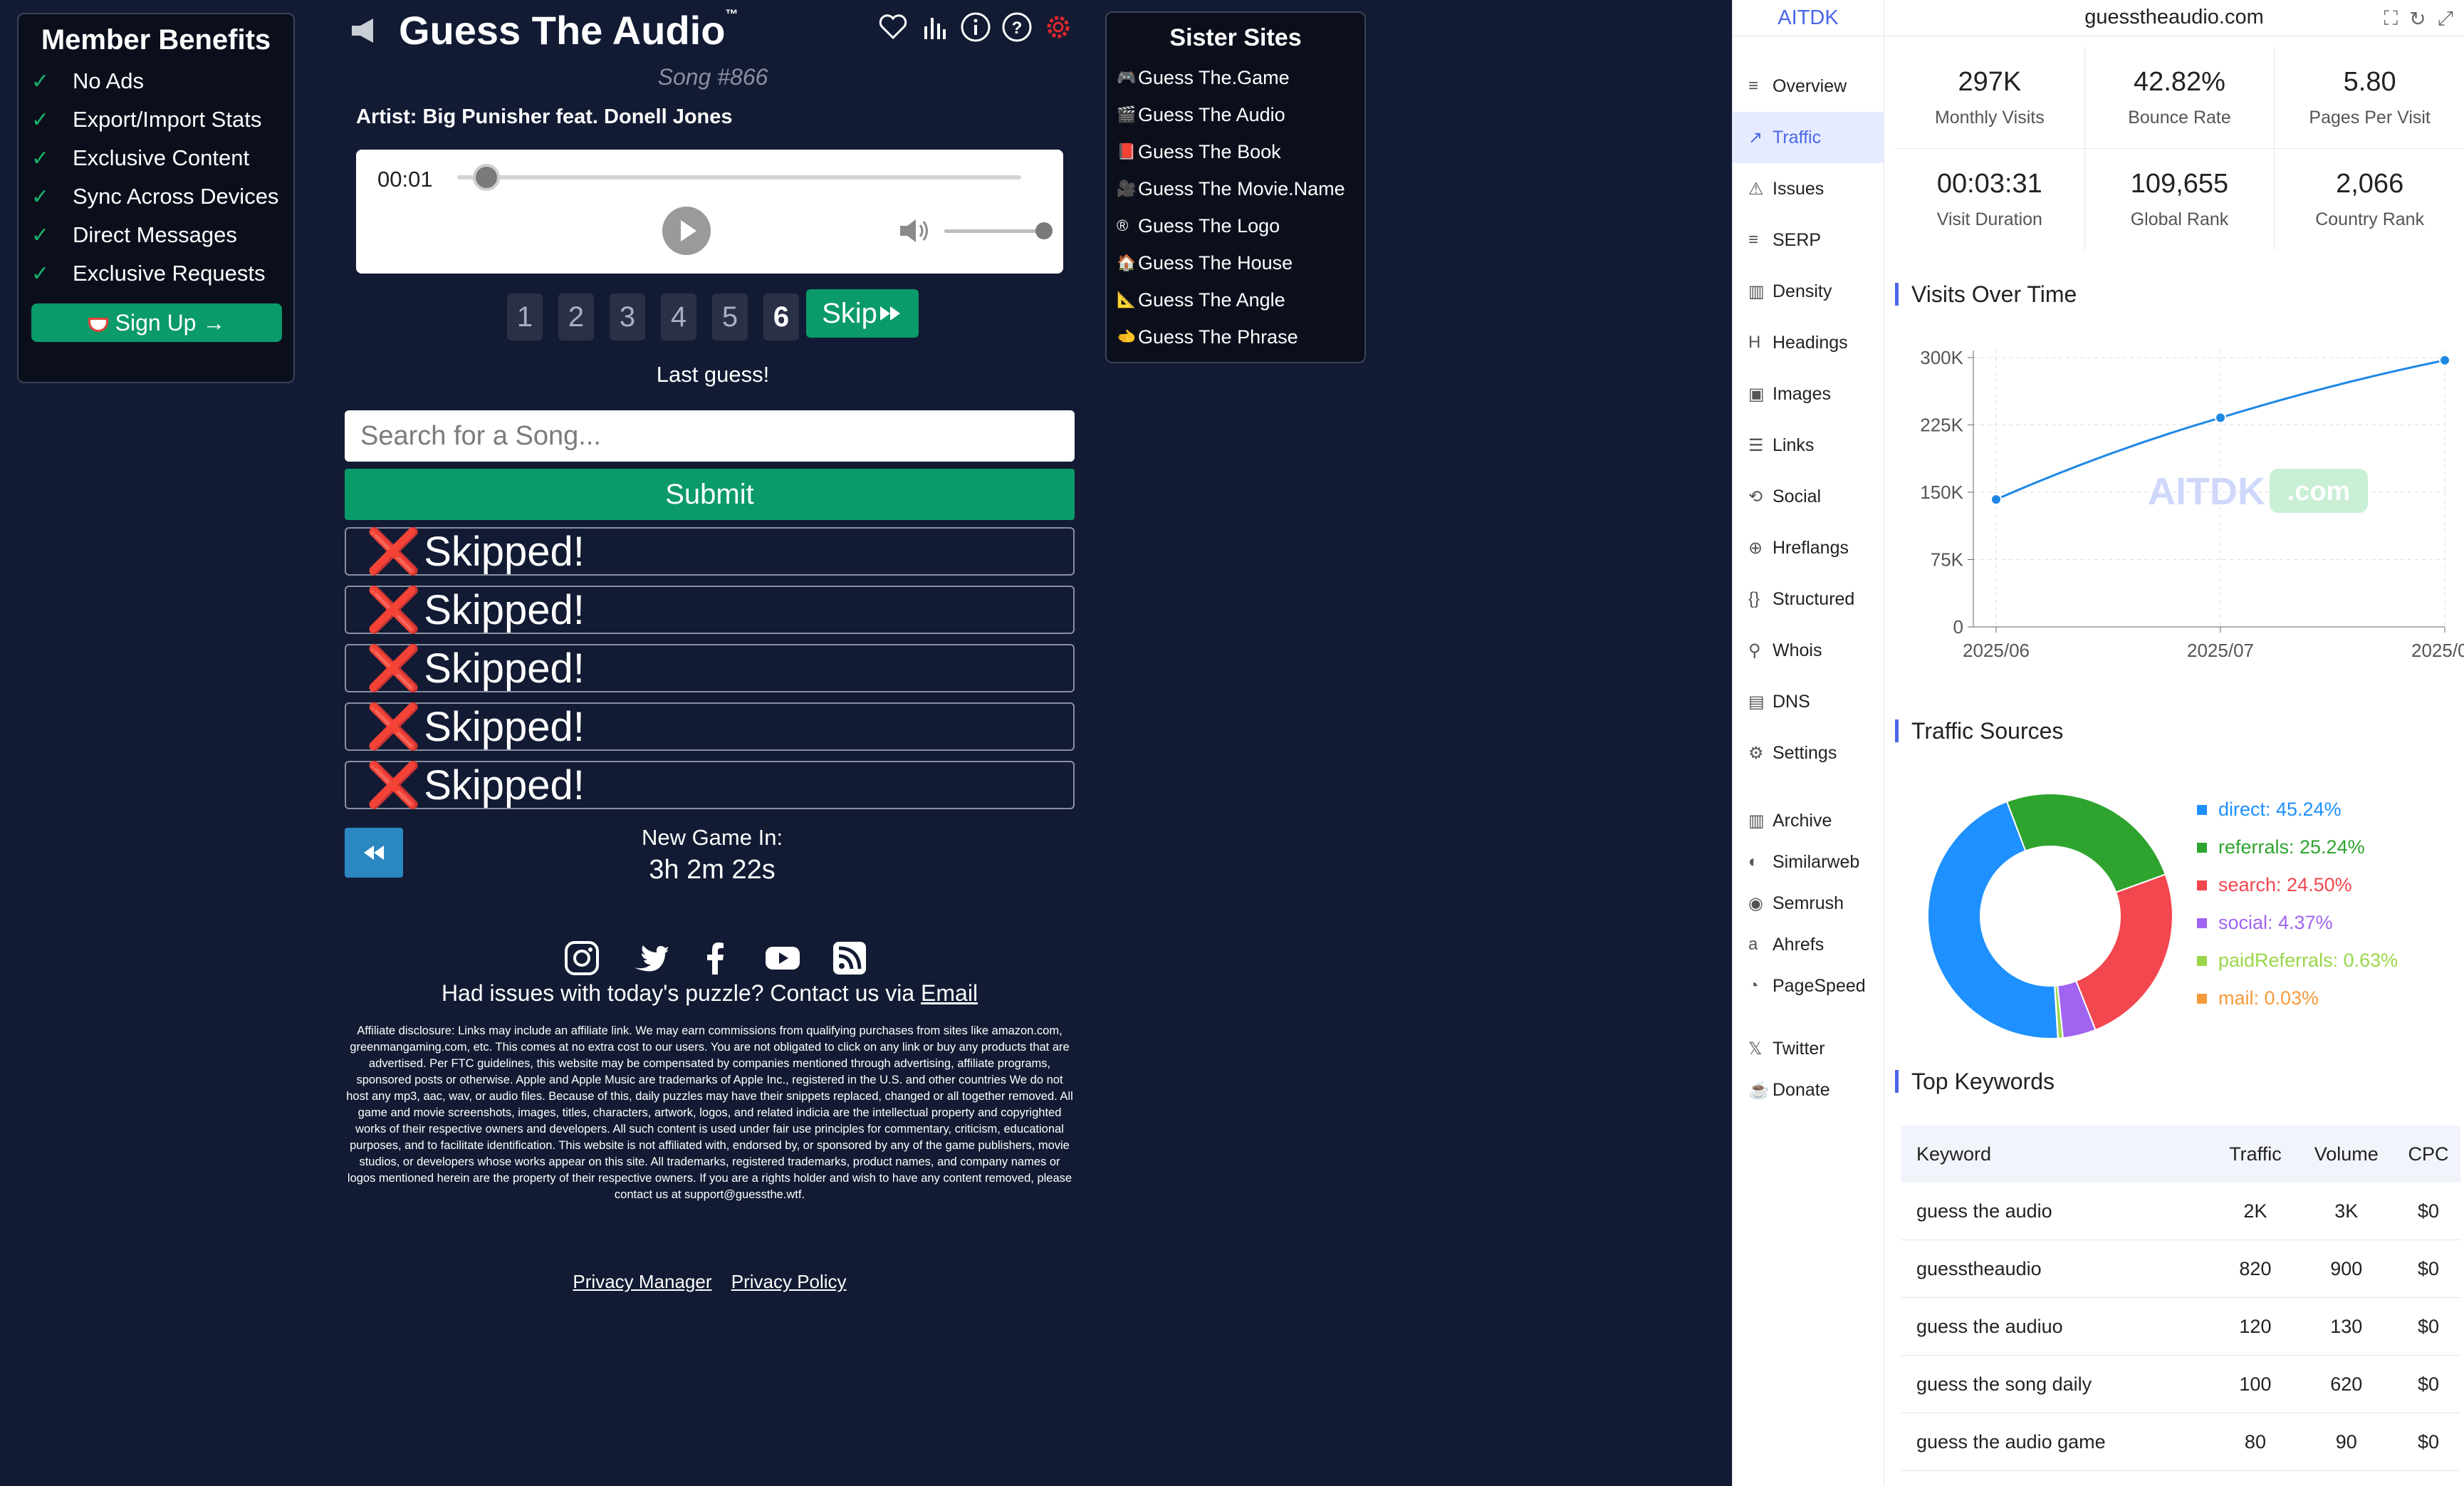 Image resolution: width=2464 pixels, height=1486 pixels. What do you see at coordinates (582, 958) in the screenshot?
I see `instagram-icon` at bounding box center [582, 958].